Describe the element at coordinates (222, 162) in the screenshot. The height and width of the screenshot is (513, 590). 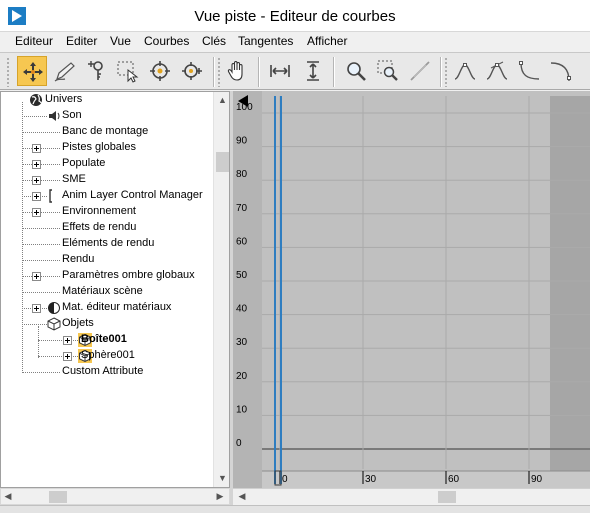
I see `tree-vertical-scroll-thumb` at that location.